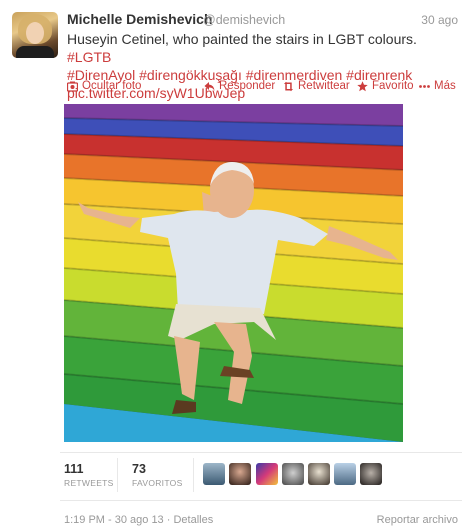  Describe the element at coordinates (89, 475) in the screenshot. I see `retweets-stat: 111 RETWEETS` at that location.